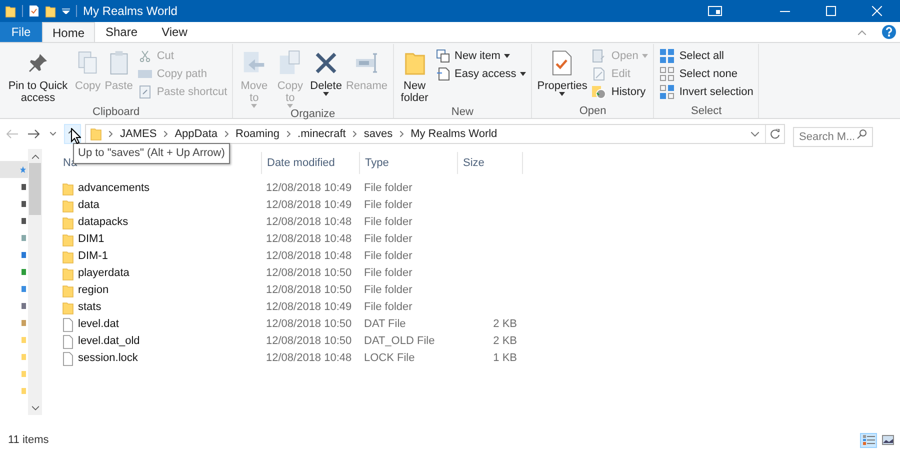  Describe the element at coordinates (399, 342) in the screenshot. I see `type-cell-text: DAT_OLD File` at that location.